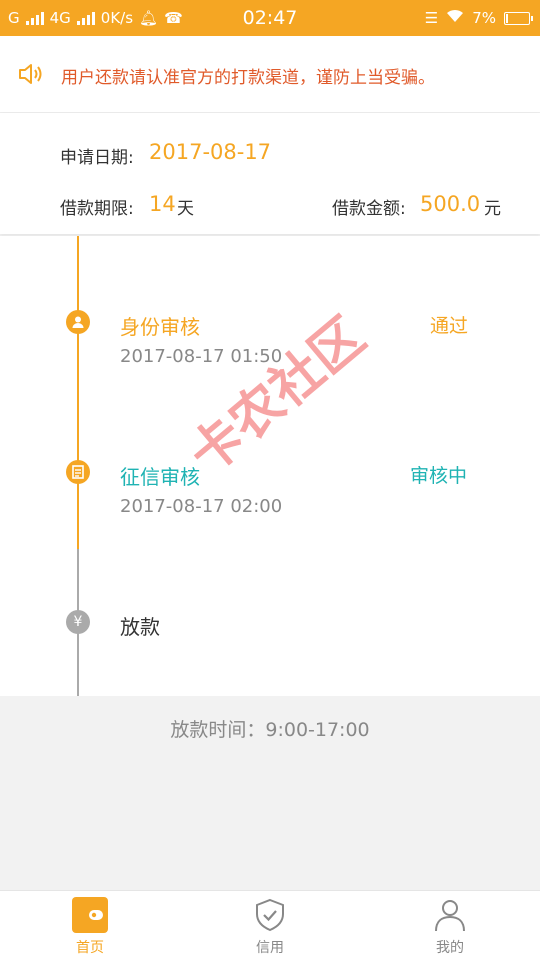 The height and width of the screenshot is (961, 540). What do you see at coordinates (431, 18) in the screenshot?
I see `vibrate-icon: ☰` at bounding box center [431, 18].